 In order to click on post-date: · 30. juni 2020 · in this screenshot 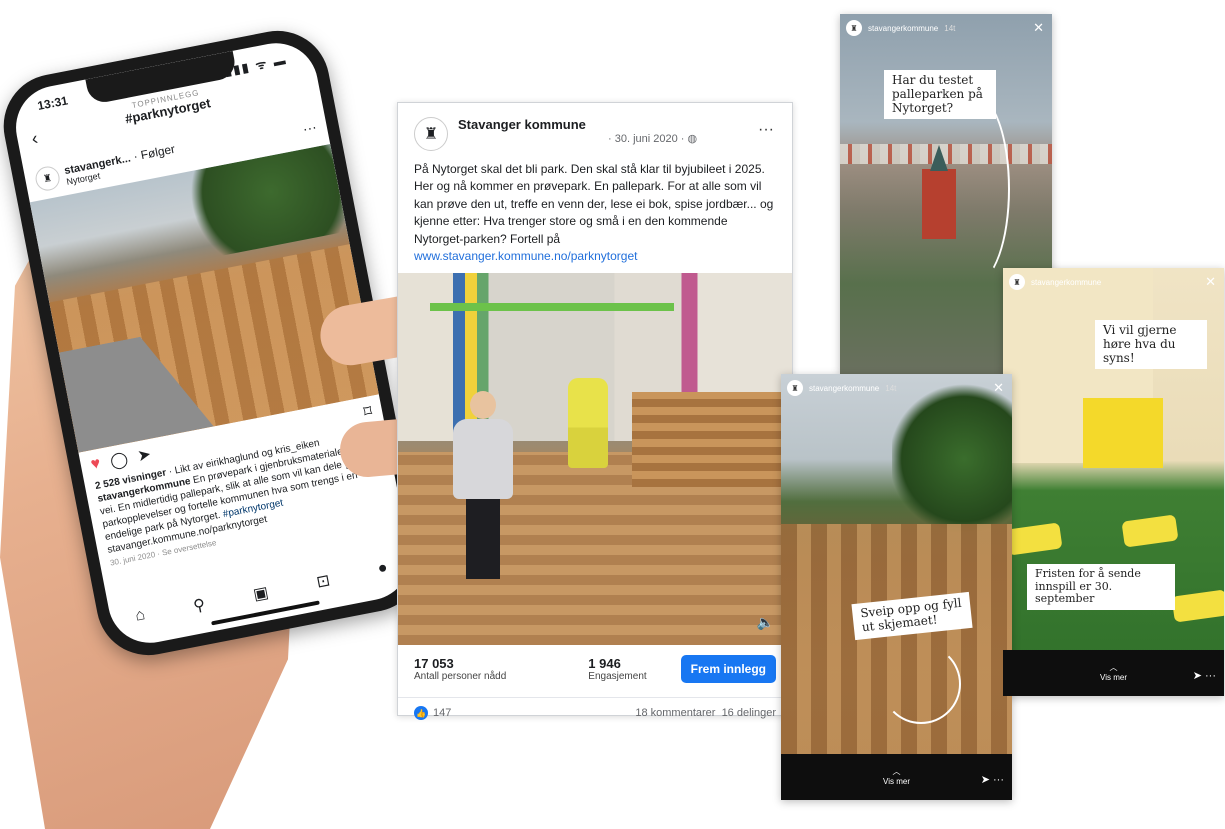, I will do `click(648, 139)`.